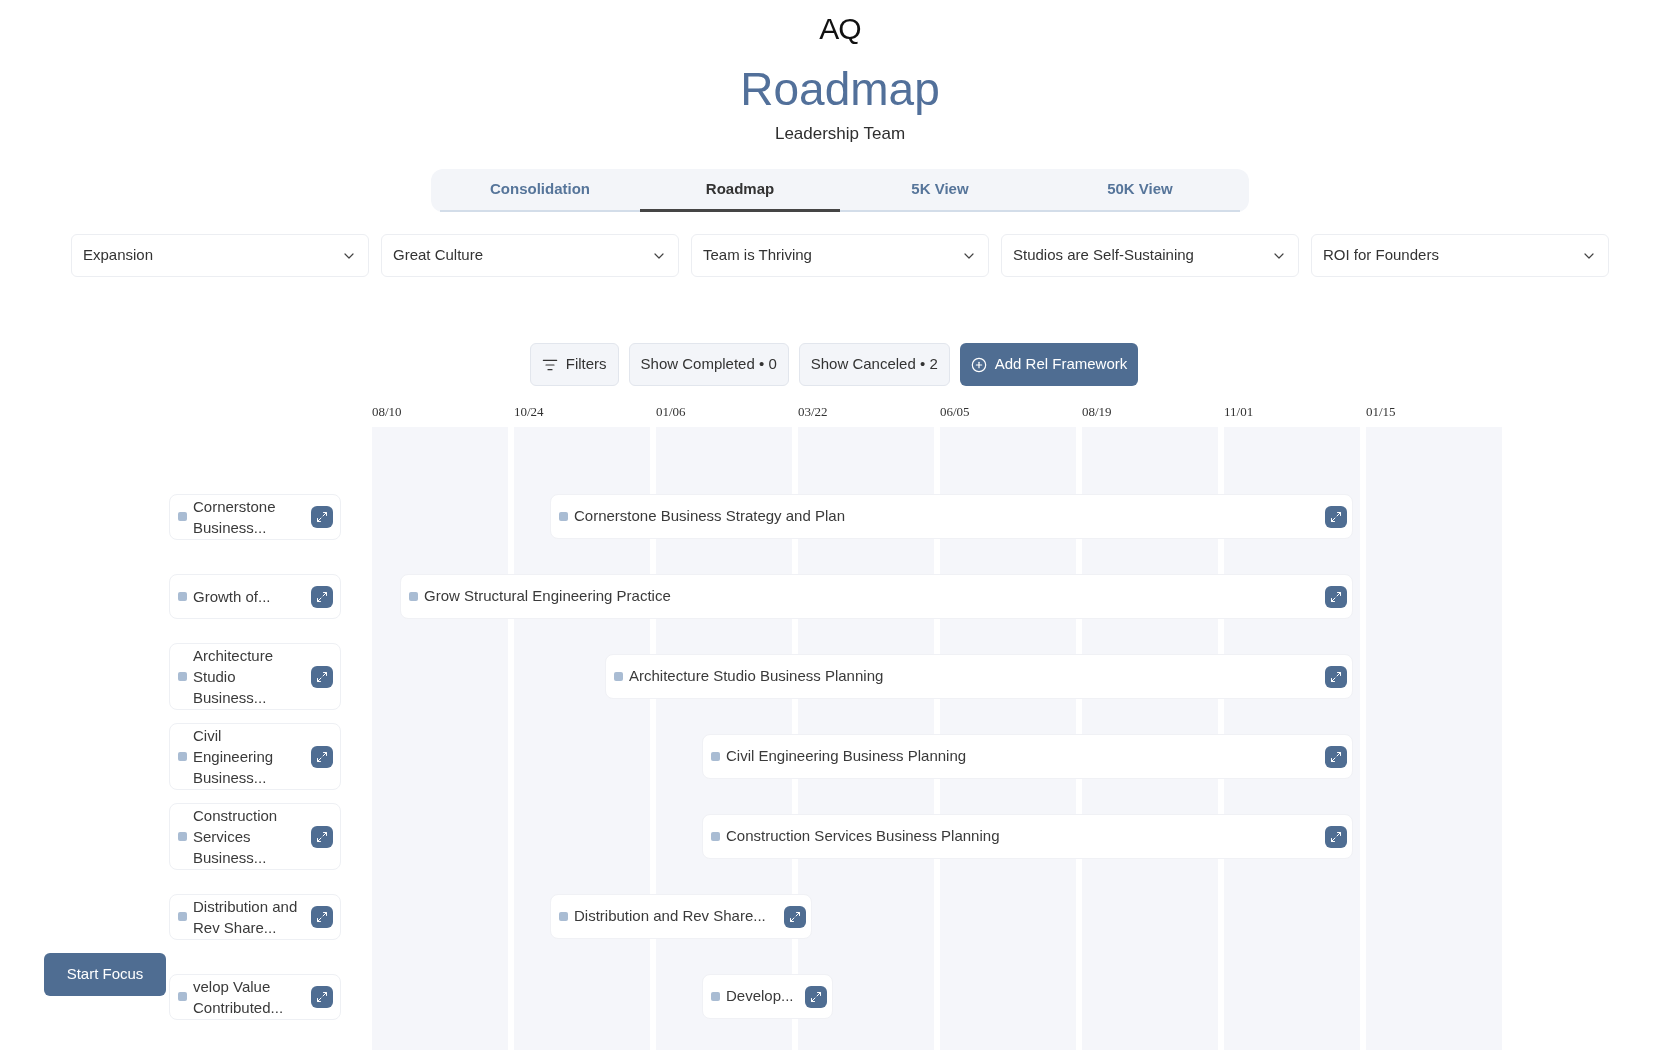 The width and height of the screenshot is (1680, 1050). What do you see at coordinates (1140, 190) in the screenshot?
I see `tab: 50K View` at bounding box center [1140, 190].